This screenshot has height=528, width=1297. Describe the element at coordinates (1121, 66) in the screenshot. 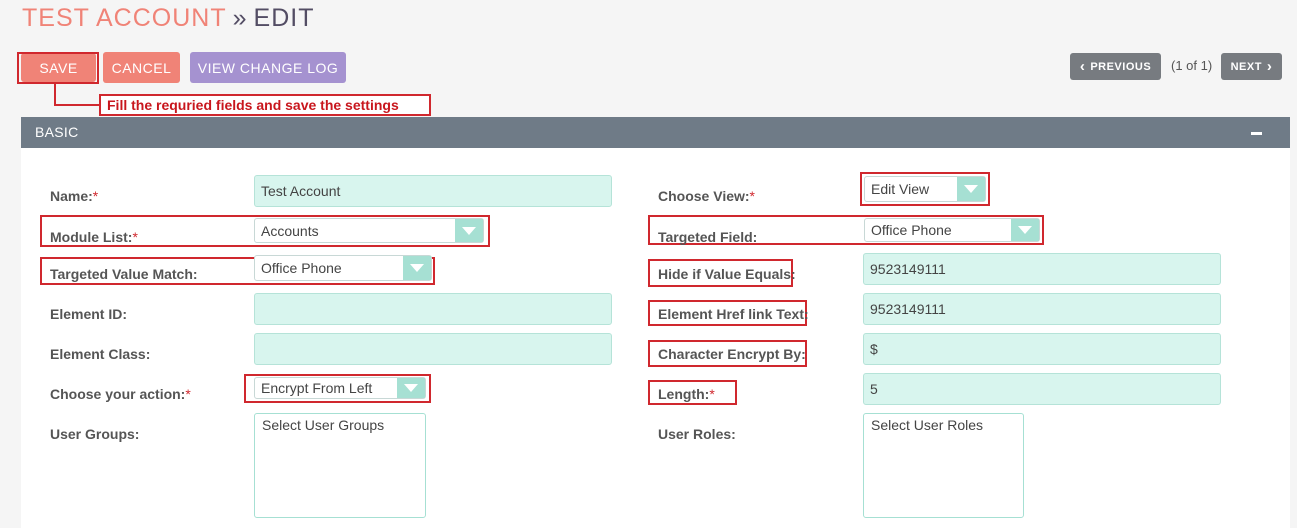

I see `previous-label: PREVIOUS` at that location.